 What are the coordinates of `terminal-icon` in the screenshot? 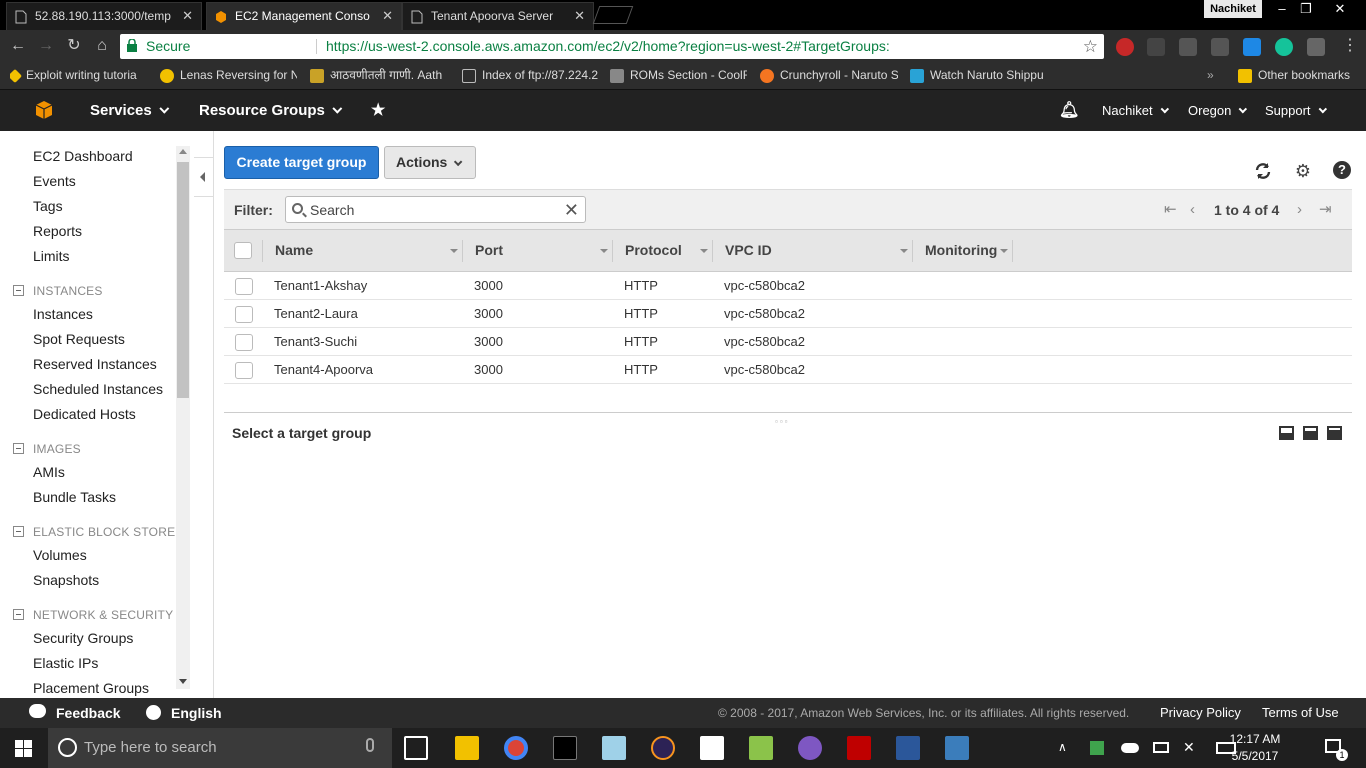 It's located at (565, 748).